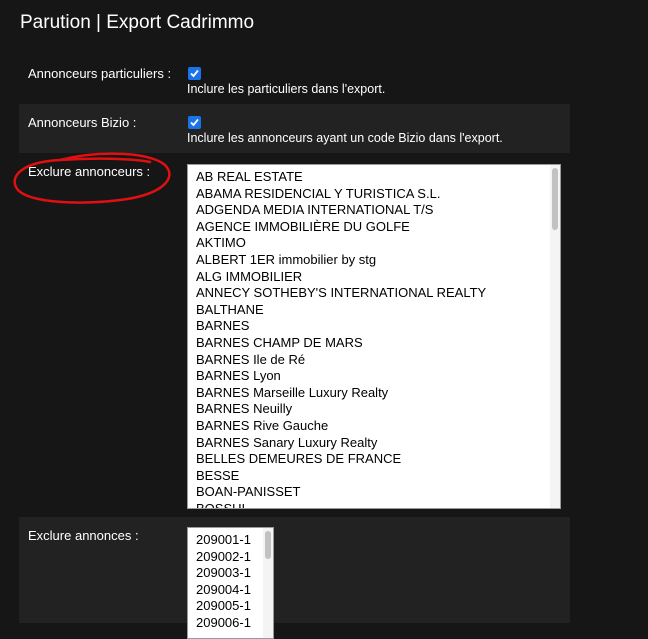  I want to click on annonceurs-particuliers-checkbox, so click(194, 73).